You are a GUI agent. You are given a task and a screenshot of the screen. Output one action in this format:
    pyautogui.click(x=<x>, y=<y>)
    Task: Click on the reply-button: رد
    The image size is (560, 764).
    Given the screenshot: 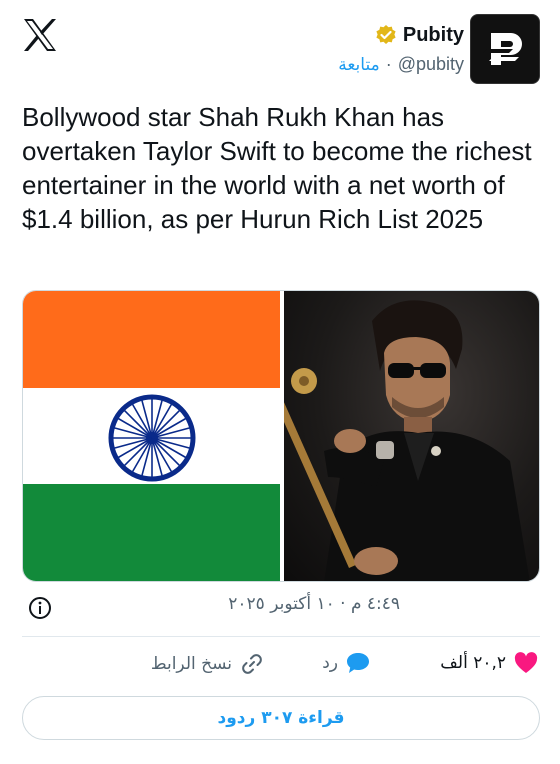 What is the action you would take?
    pyautogui.click(x=346, y=663)
    